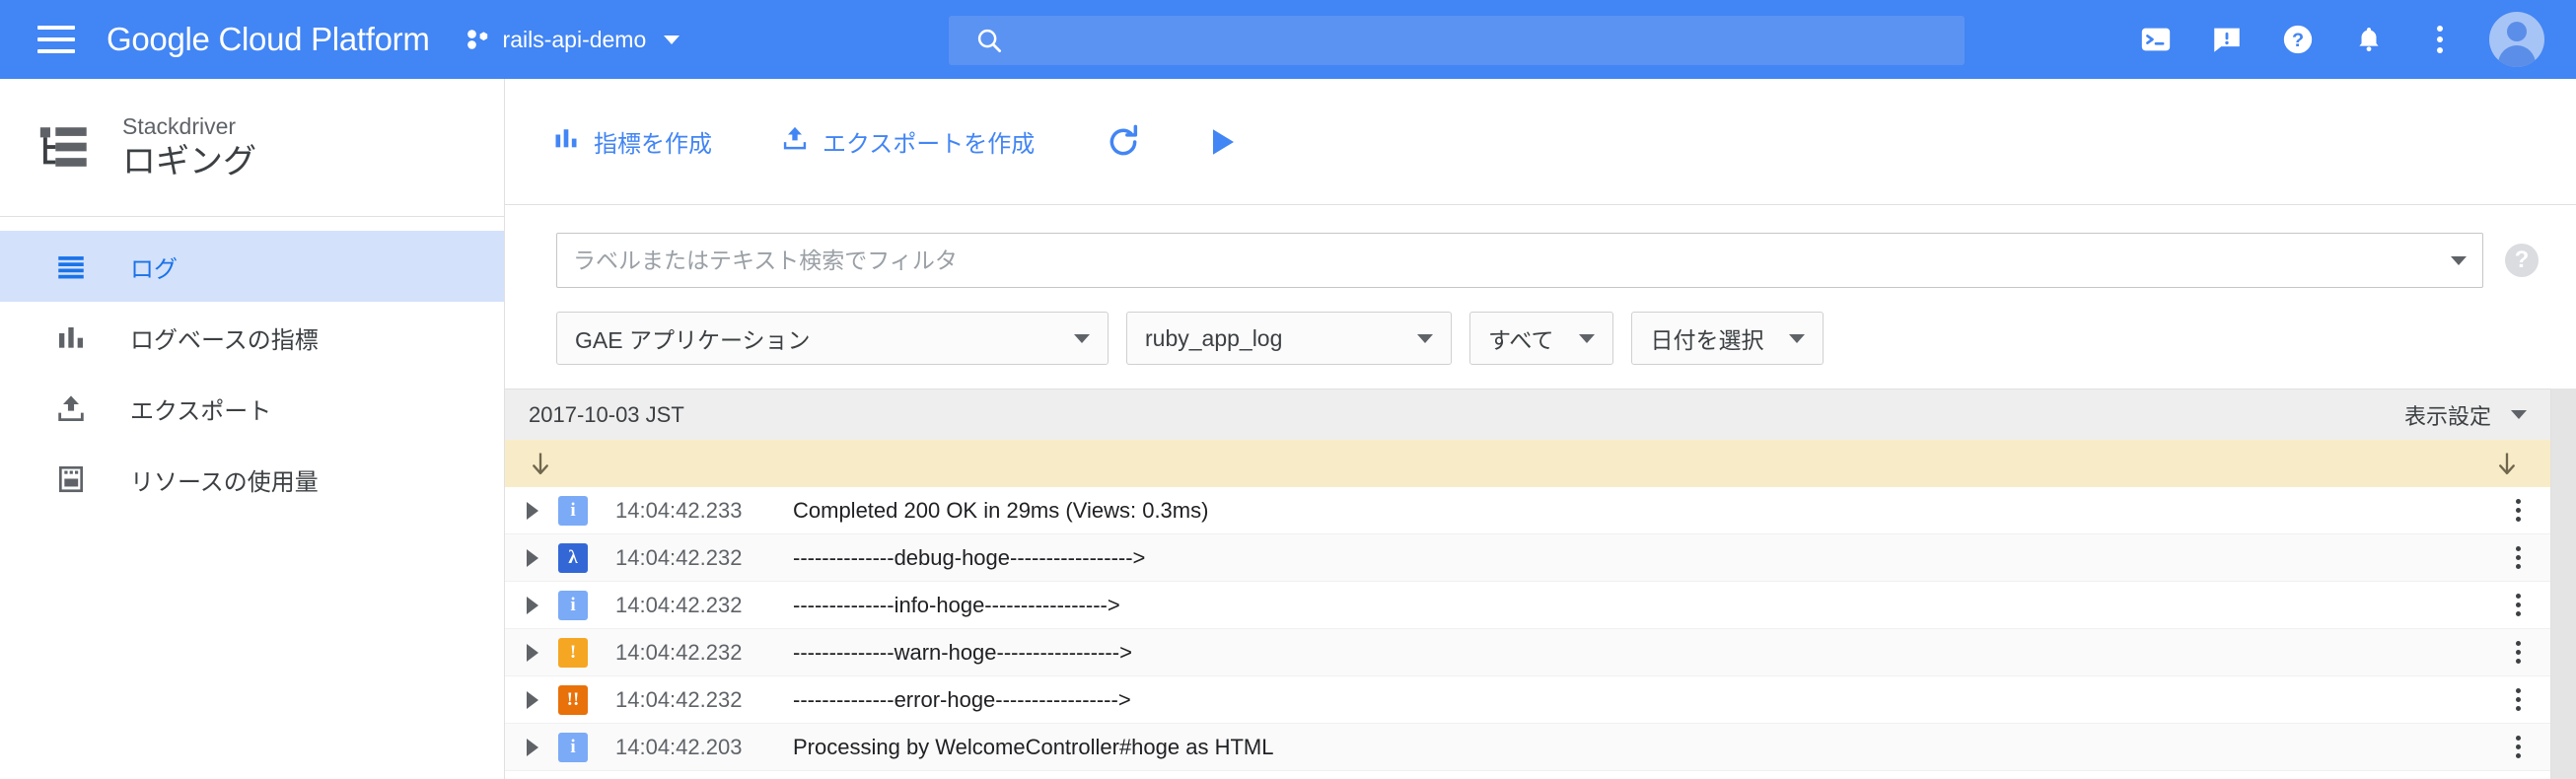 The image size is (2576, 779). Describe the element at coordinates (154, 269) in the screenshot. I see `sidebar-item-label: ログ` at that location.